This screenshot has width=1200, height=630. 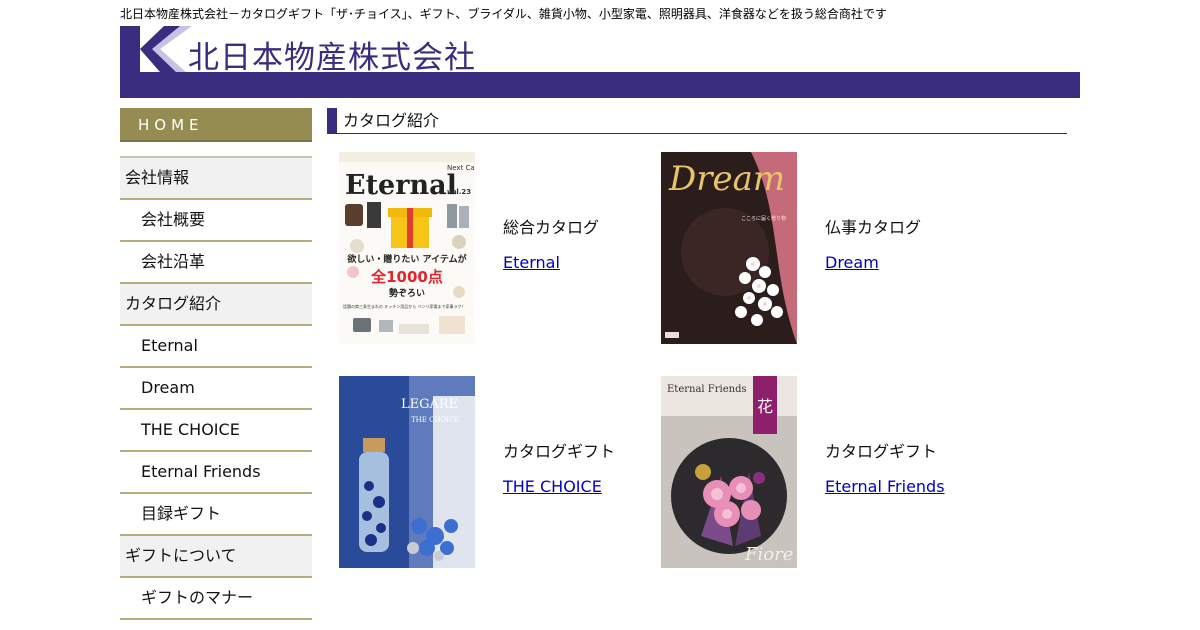 What do you see at coordinates (216, 150) in the screenshot?
I see `nav-divider` at bounding box center [216, 150].